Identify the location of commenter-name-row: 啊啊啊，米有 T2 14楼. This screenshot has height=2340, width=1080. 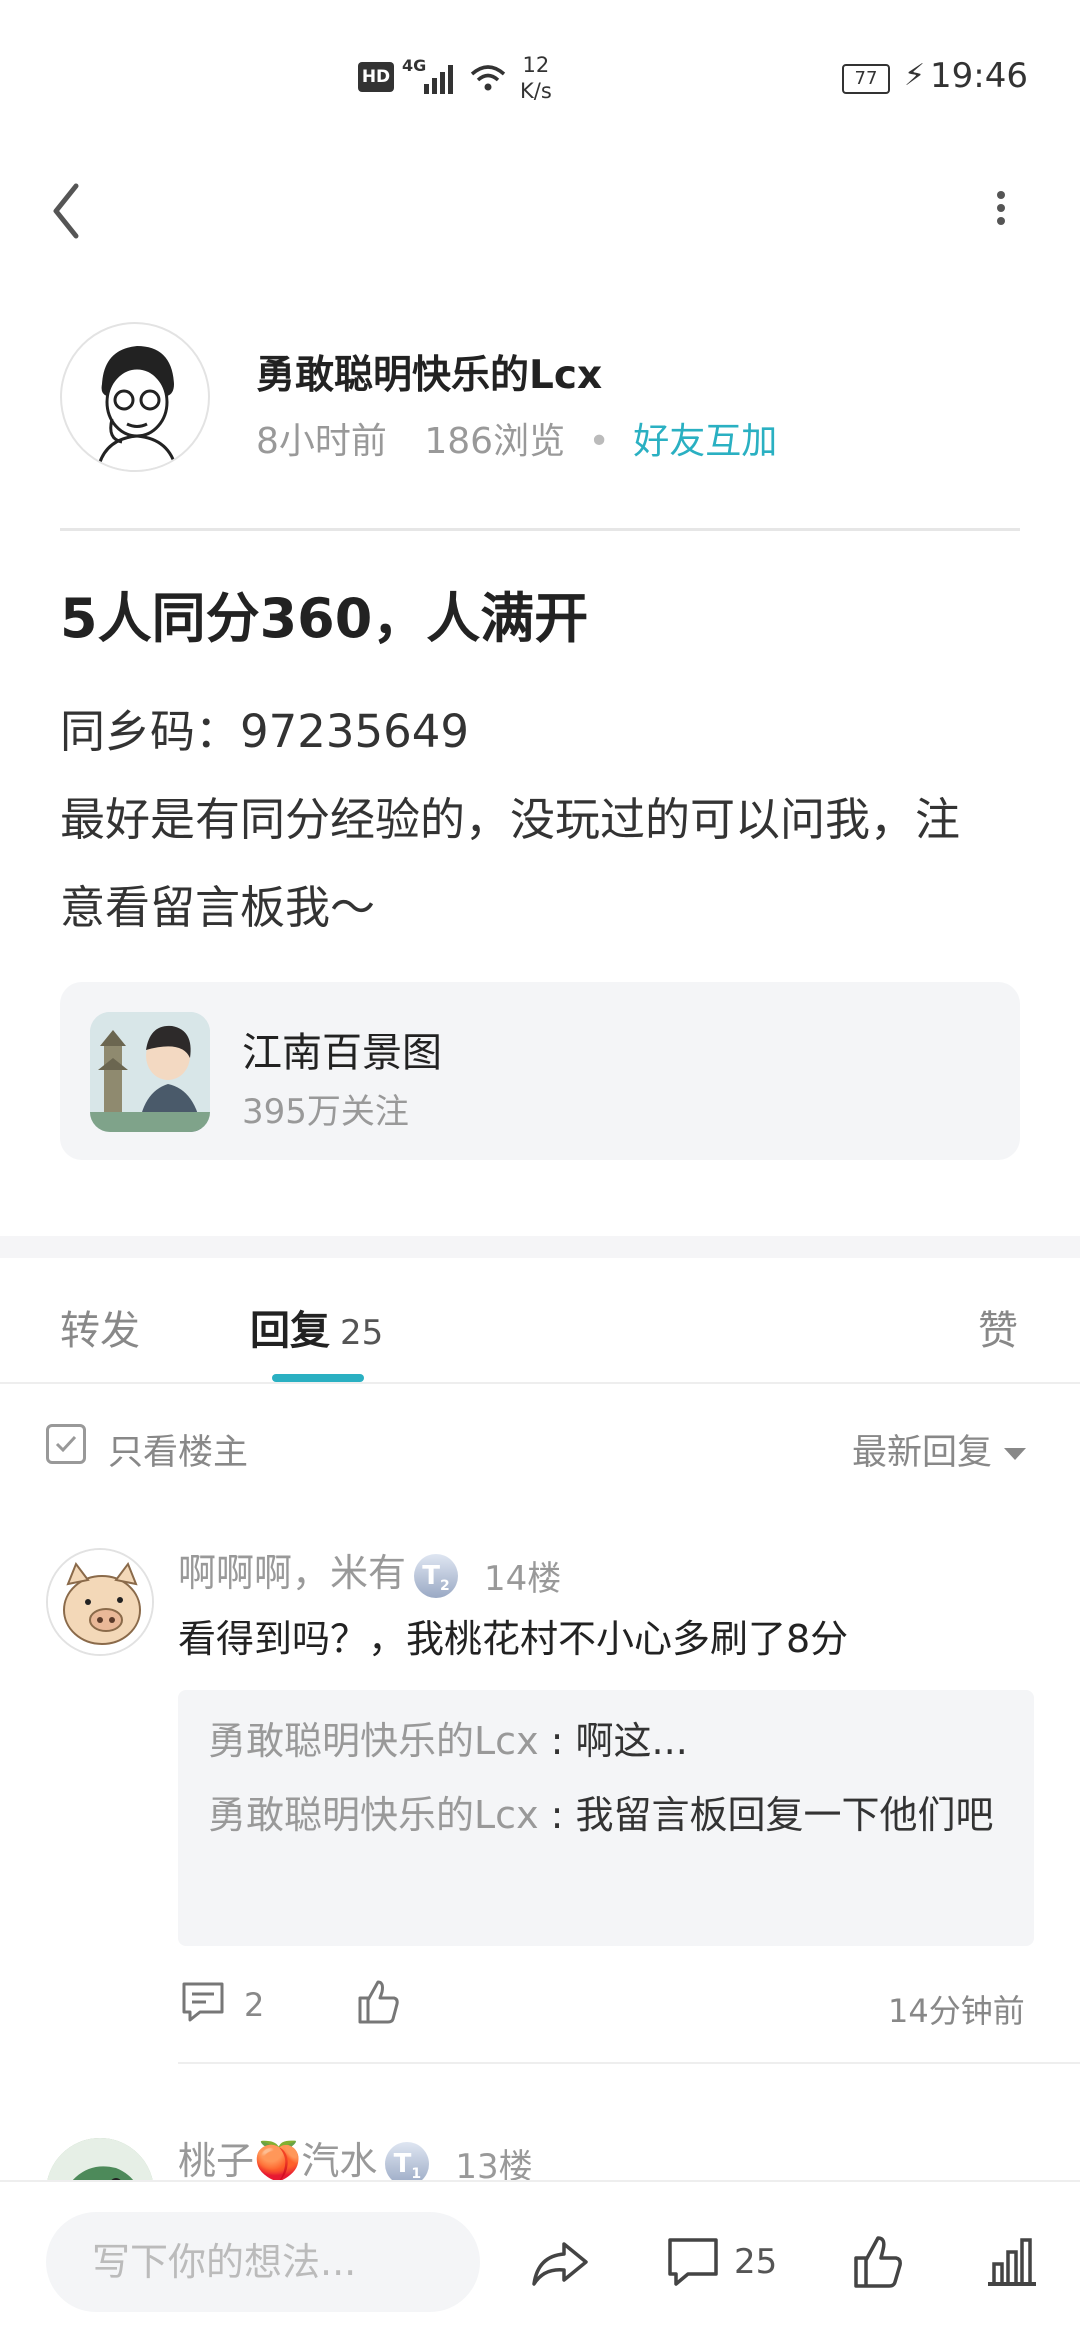
(369, 1571).